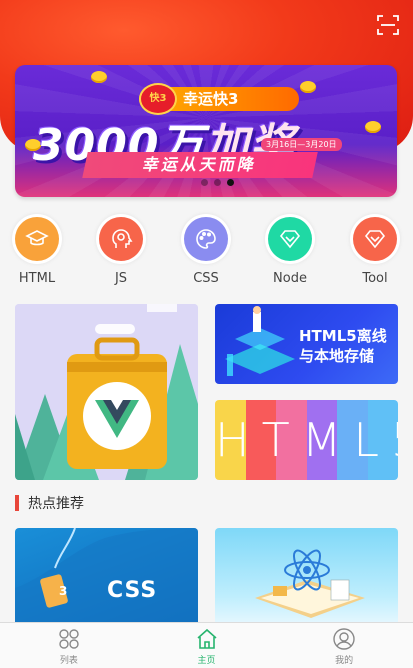 The height and width of the screenshot is (668, 413). I want to click on isometric-illustration-icon, so click(260, 341).